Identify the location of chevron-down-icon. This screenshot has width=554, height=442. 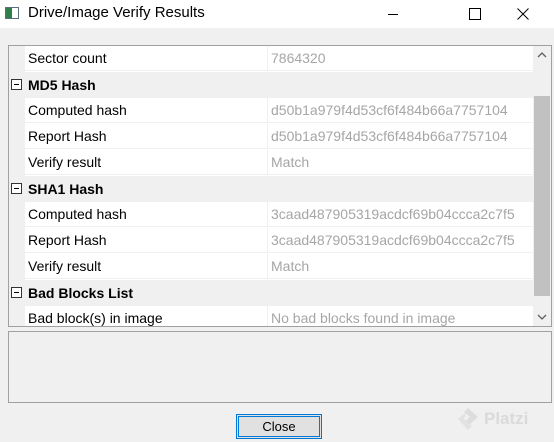
(542, 317).